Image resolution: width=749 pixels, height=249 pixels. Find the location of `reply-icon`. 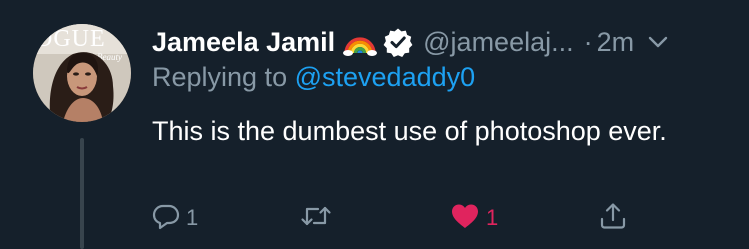

reply-icon is located at coordinates (166, 218).